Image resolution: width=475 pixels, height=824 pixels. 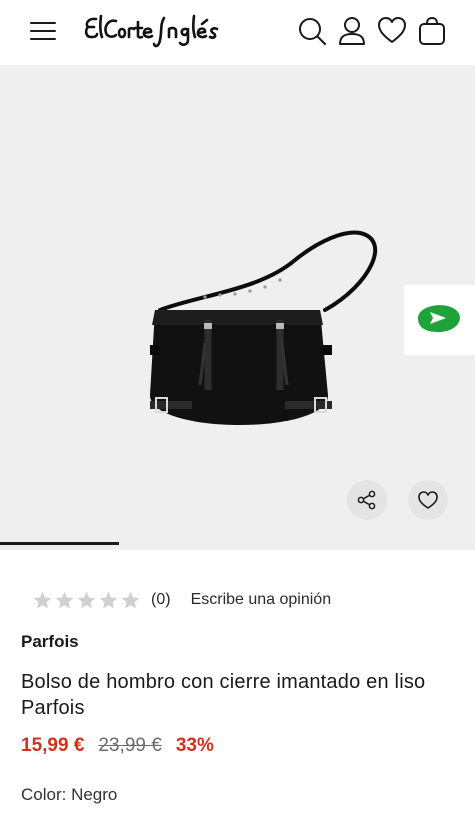 What do you see at coordinates (43, 31) in the screenshot?
I see `menu-icon` at bounding box center [43, 31].